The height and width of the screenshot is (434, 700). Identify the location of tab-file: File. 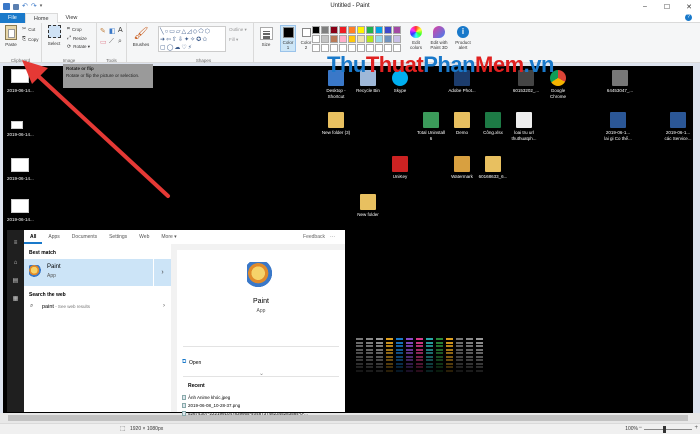
(12, 18).